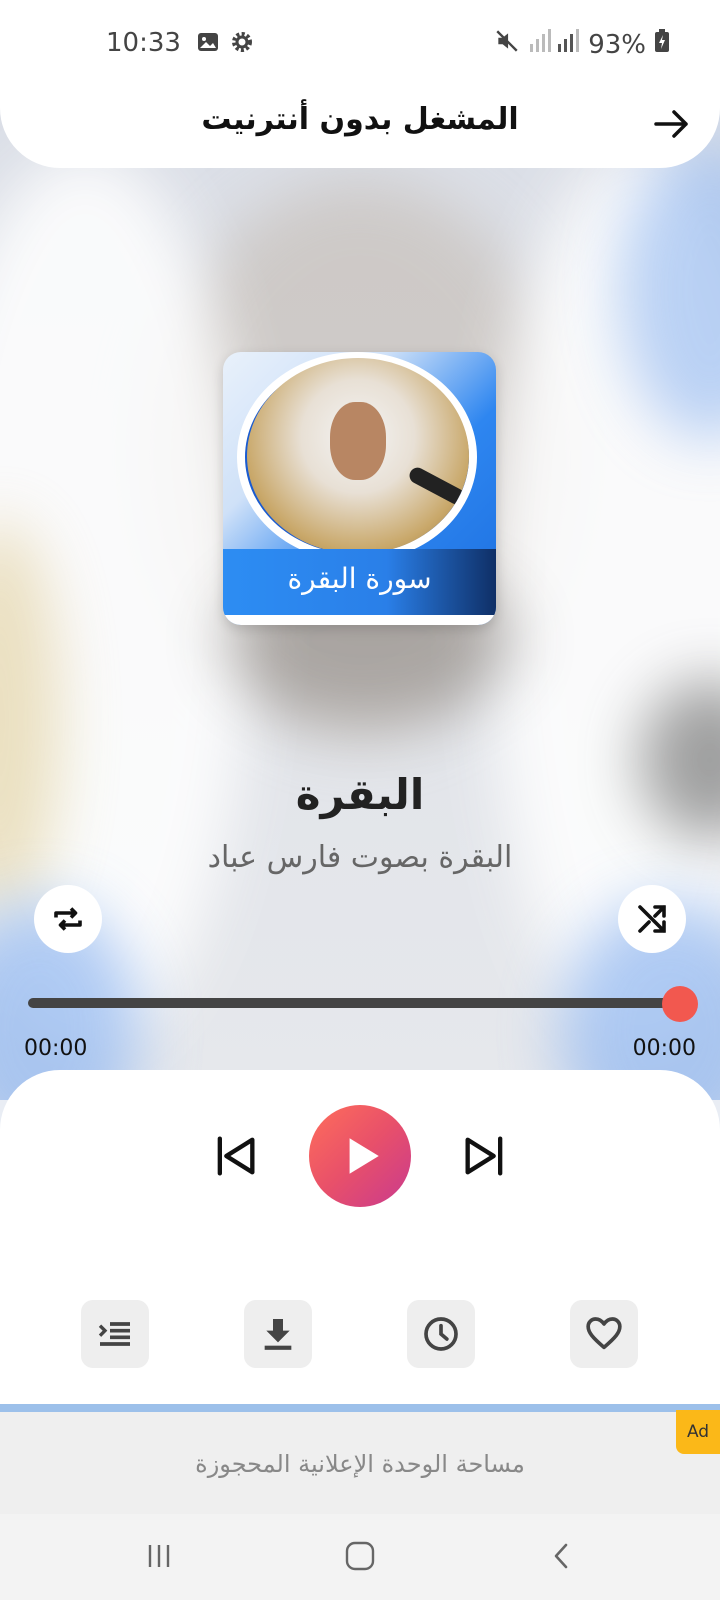 This screenshot has width=720, height=1600. Describe the element at coordinates (360, 44) in the screenshot. I see `status-bar: 10:33 93%` at that location.